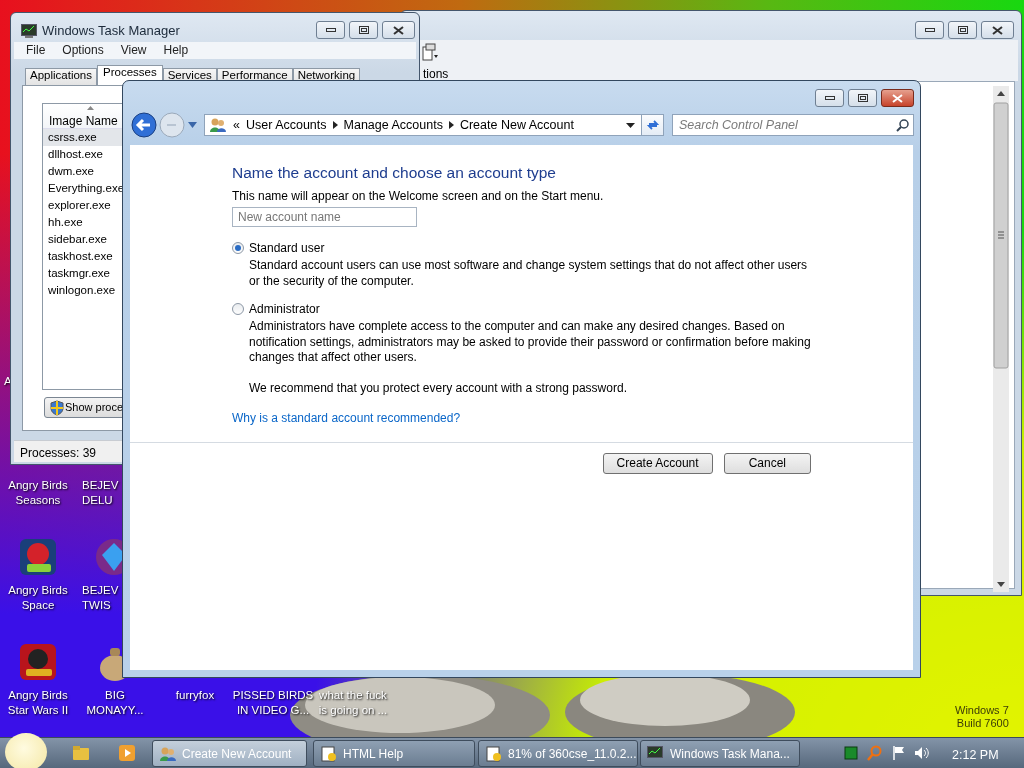  I want to click on menu-item: Options, so click(83, 50).